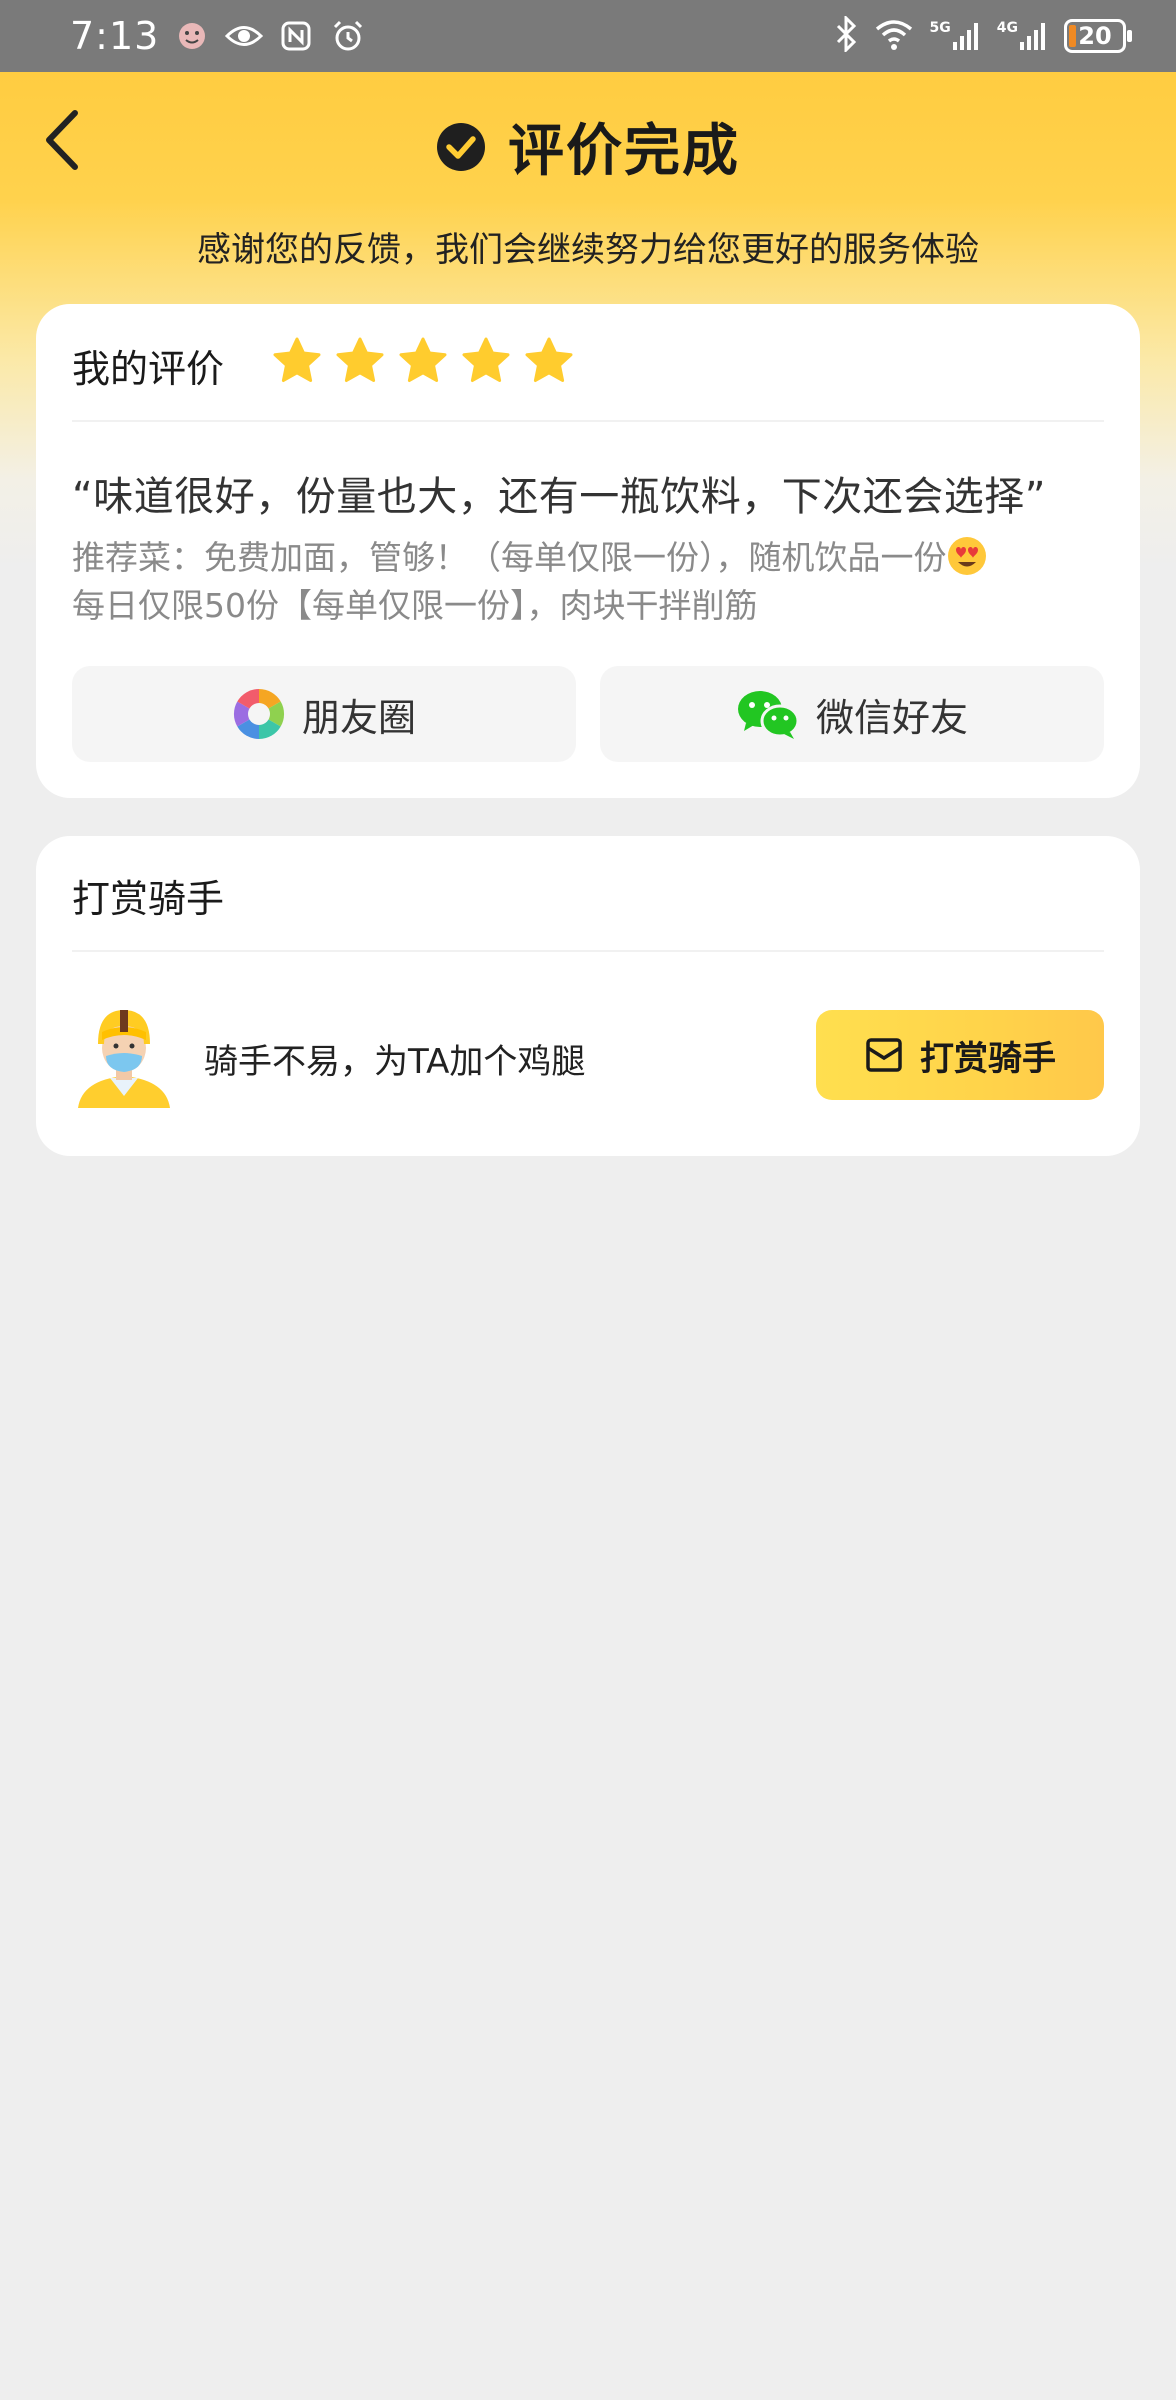 Image resolution: width=1176 pixels, height=2400 pixels. I want to click on thank-you-message: 感谢您的反馈，我们会继续努力给您更好的服务体验, so click(588, 250).